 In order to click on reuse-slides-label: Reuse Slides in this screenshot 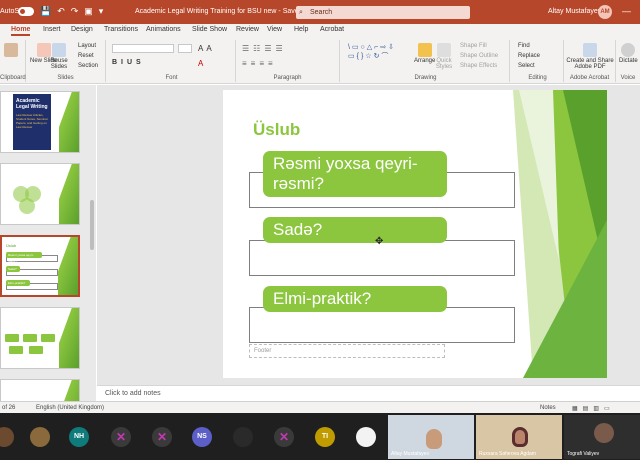, I will do `click(59, 64)`.